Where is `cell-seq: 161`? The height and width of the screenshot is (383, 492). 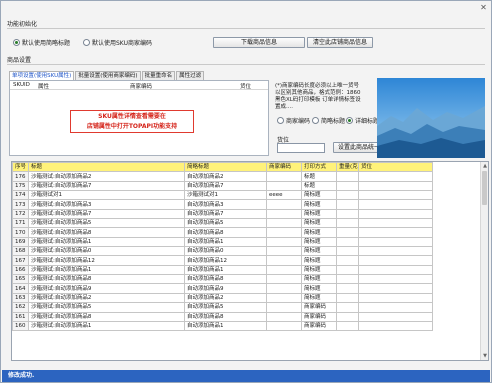 cell-seq: 161 is located at coordinates (20, 316).